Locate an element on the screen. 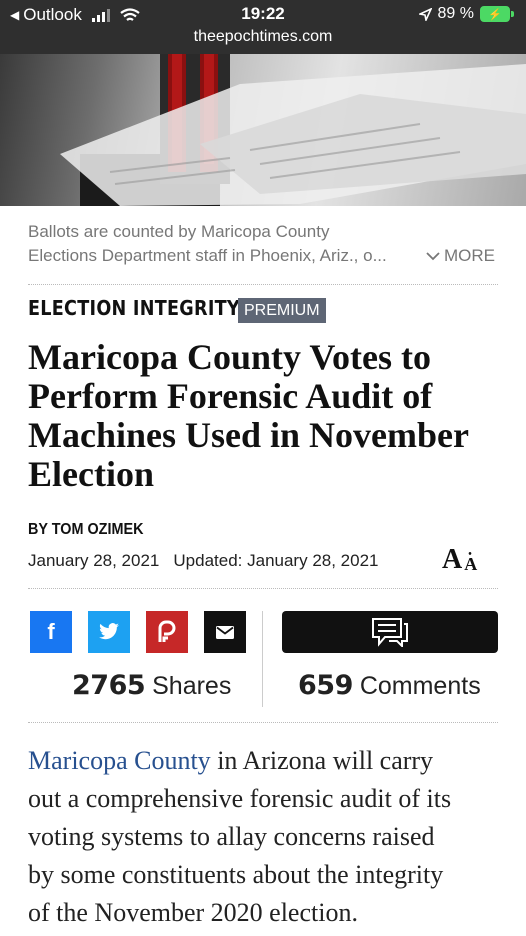  headline-line: Perform Forensic Audit of is located at coordinates (230, 396).